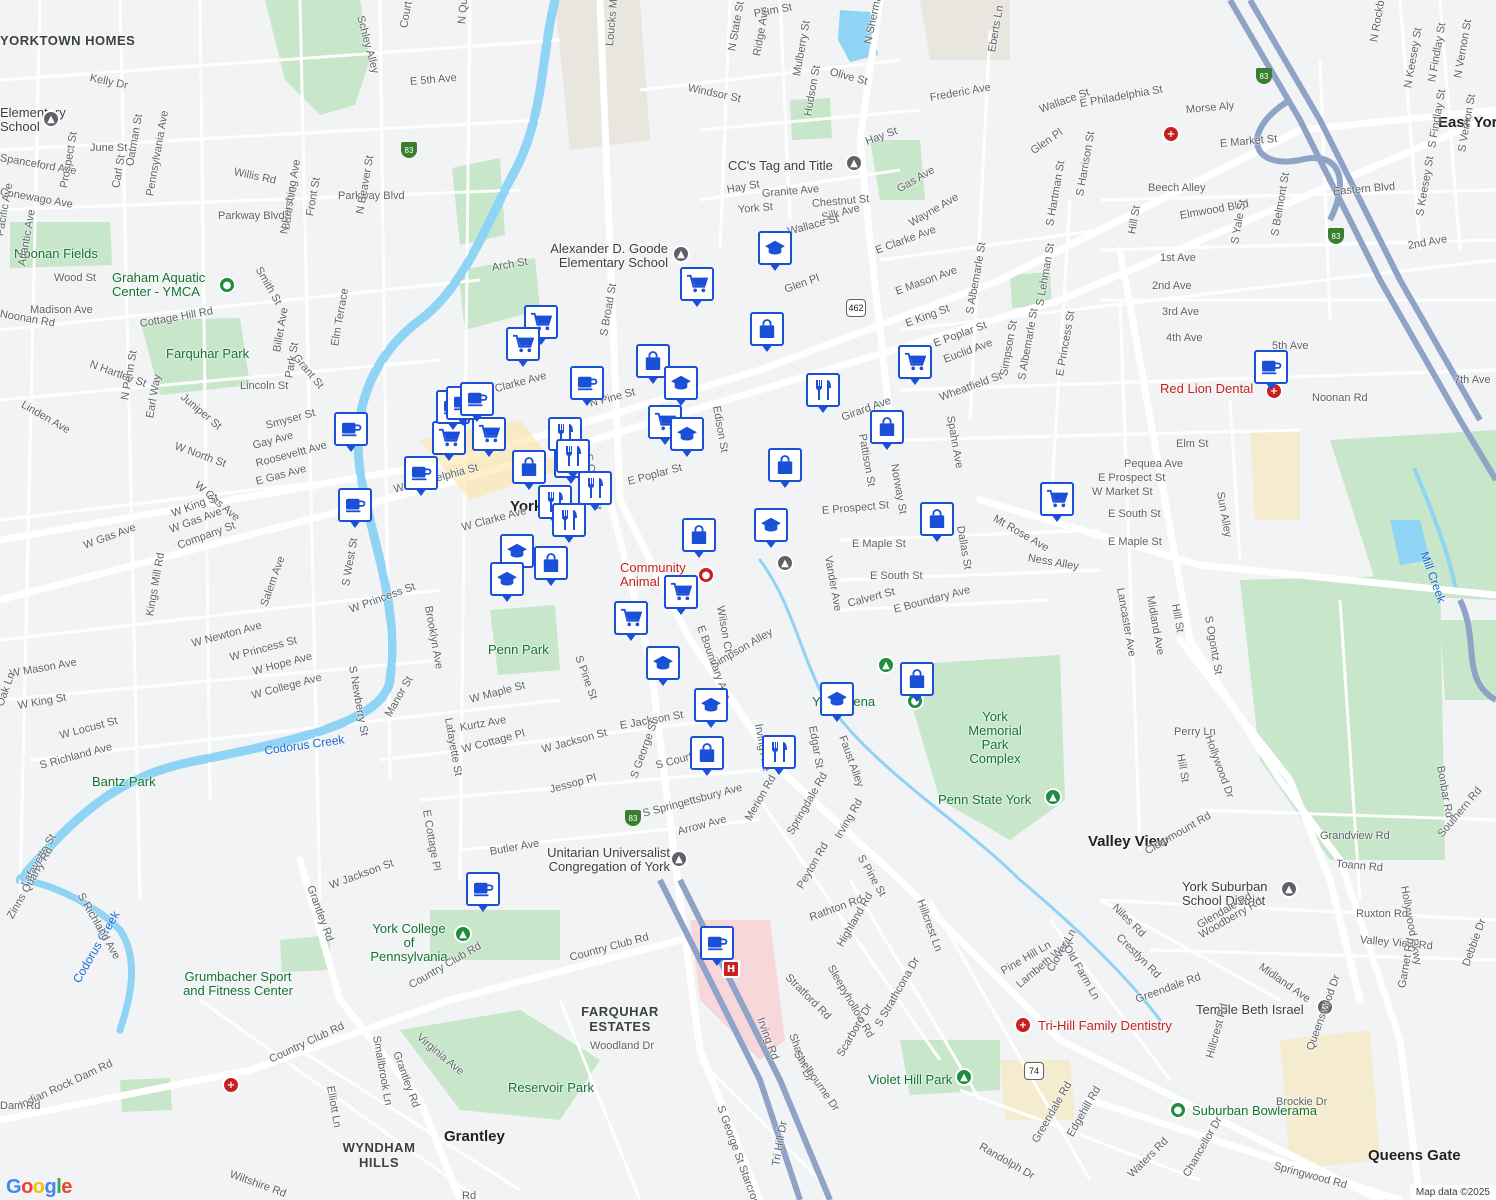  Describe the element at coordinates (1023, 1025) in the screenshot. I see `dentist-icon: +` at that location.